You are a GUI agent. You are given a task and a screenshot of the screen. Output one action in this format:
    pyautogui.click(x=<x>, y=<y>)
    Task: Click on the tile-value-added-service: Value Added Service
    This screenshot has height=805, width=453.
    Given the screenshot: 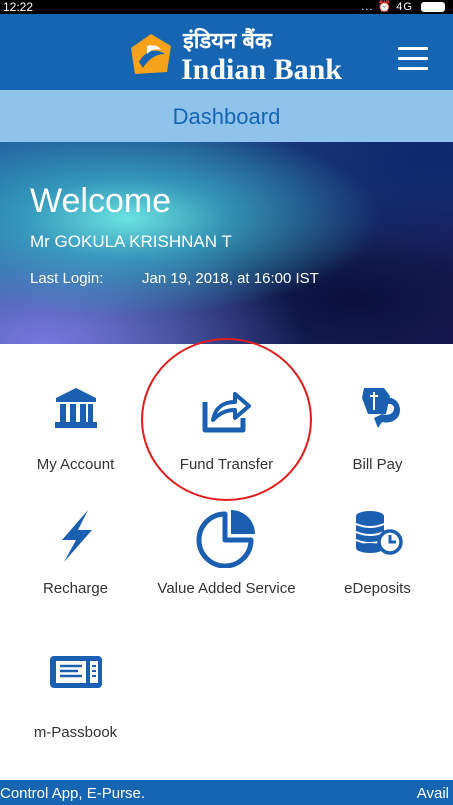 What is the action you would take?
    pyautogui.click(x=226, y=568)
    